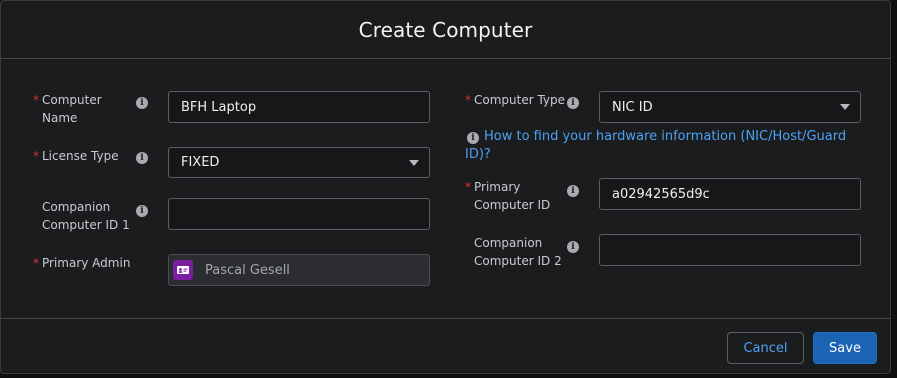 The width and height of the screenshot is (897, 378). What do you see at coordinates (730, 107) in the screenshot?
I see `computer-type-select: NIC ID` at bounding box center [730, 107].